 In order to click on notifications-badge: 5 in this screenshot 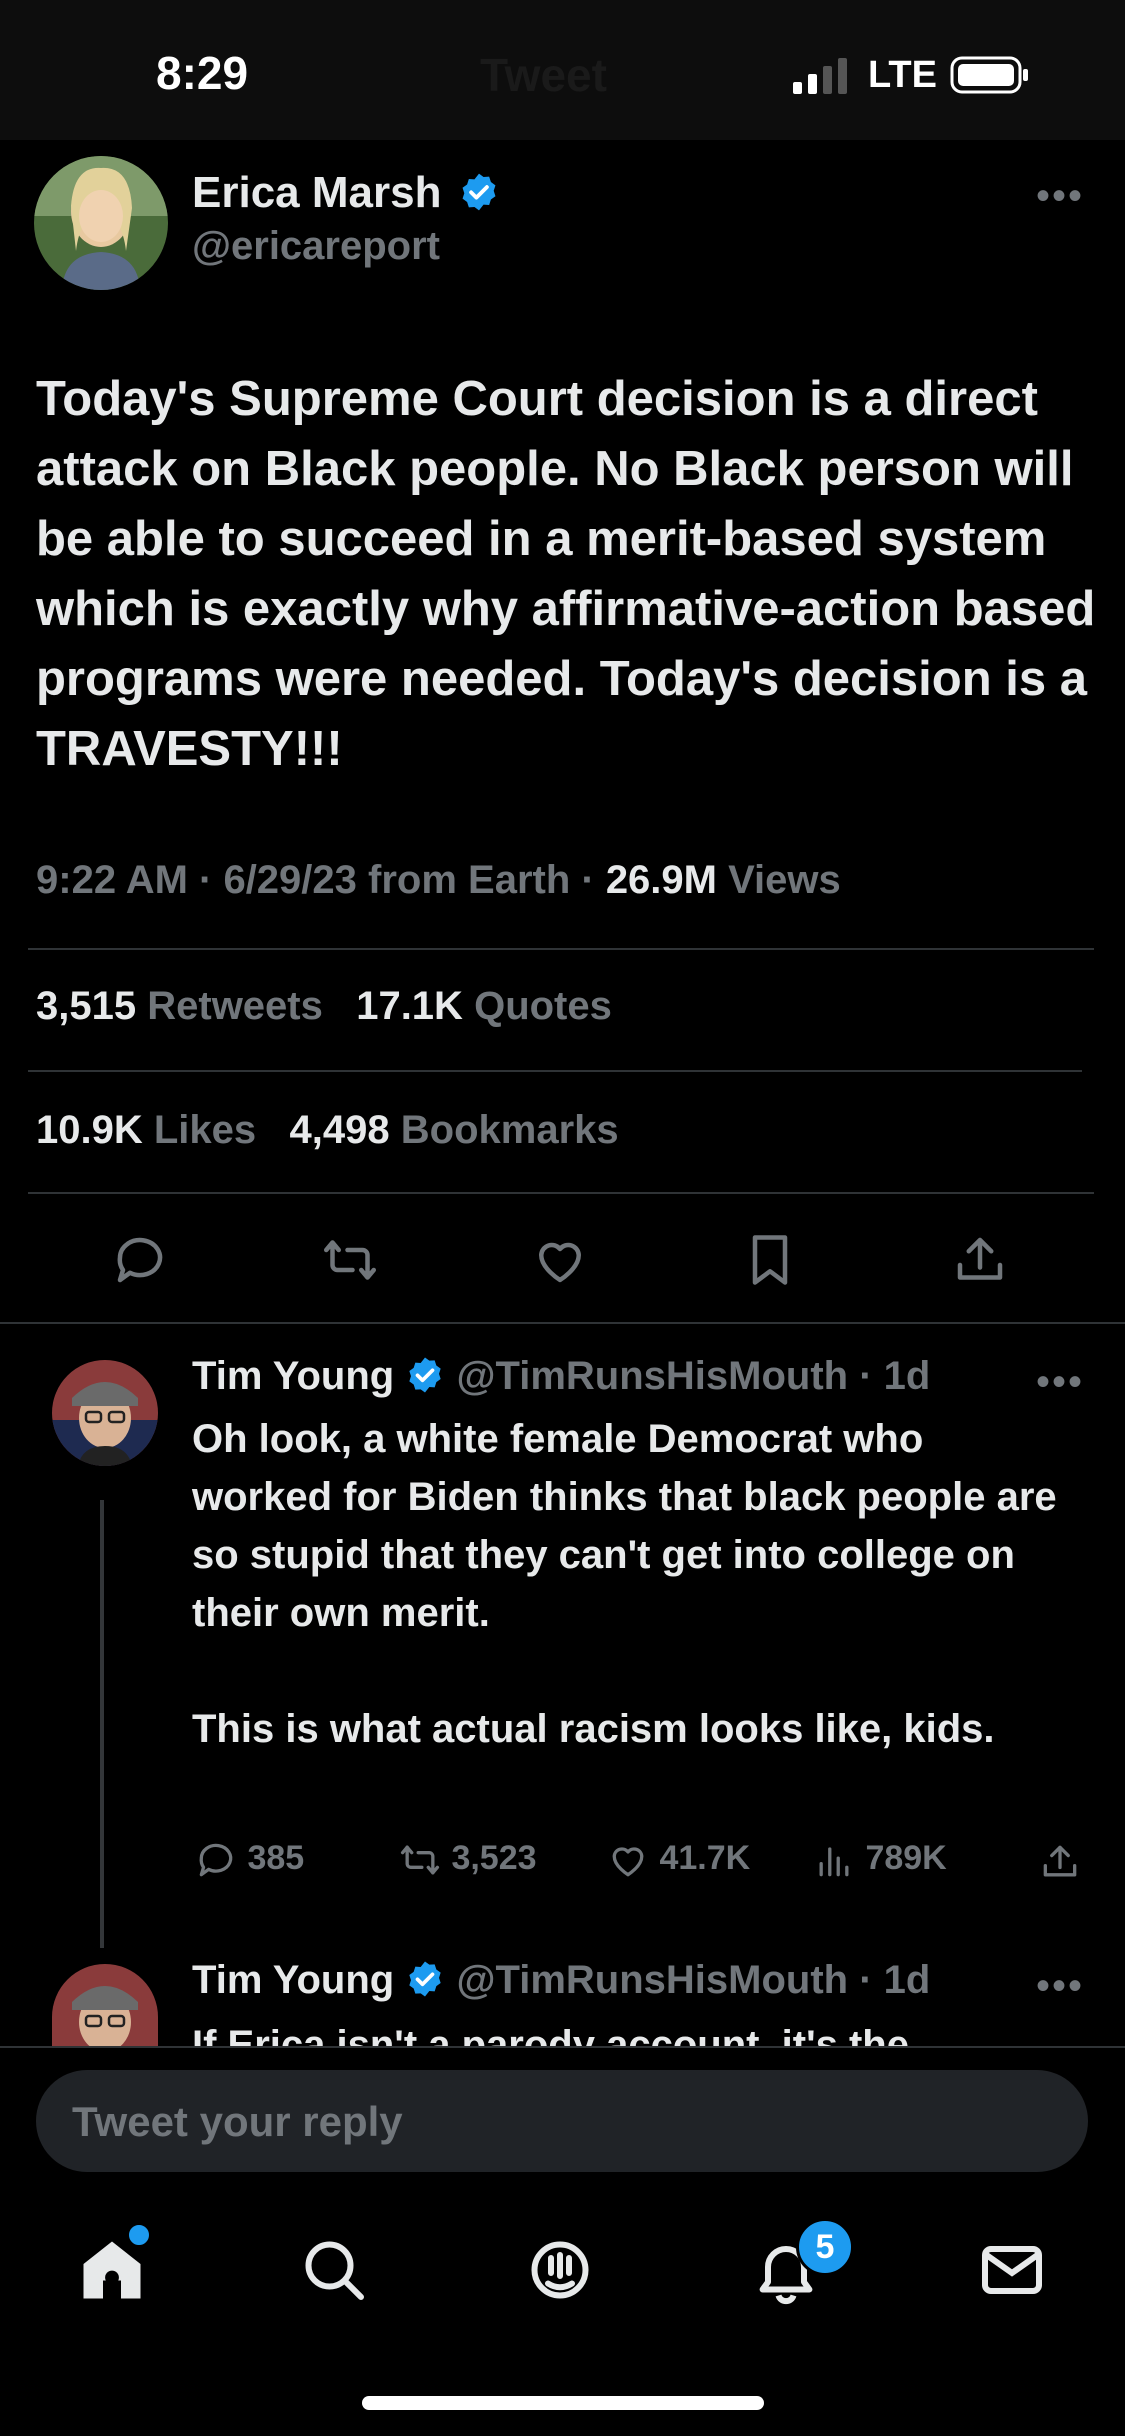, I will do `click(825, 2247)`.